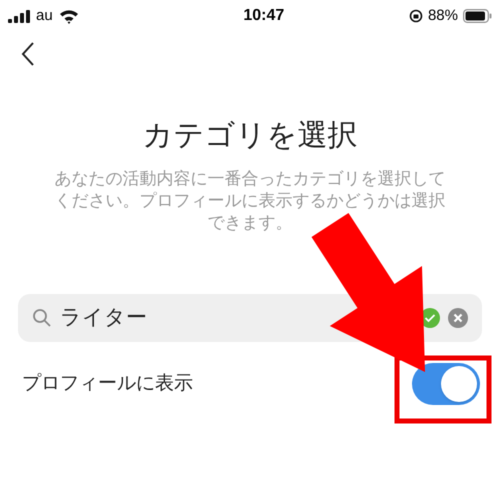 The image size is (500, 495). Describe the element at coordinates (44, 16) in the screenshot. I see `carrier-name: au` at that location.